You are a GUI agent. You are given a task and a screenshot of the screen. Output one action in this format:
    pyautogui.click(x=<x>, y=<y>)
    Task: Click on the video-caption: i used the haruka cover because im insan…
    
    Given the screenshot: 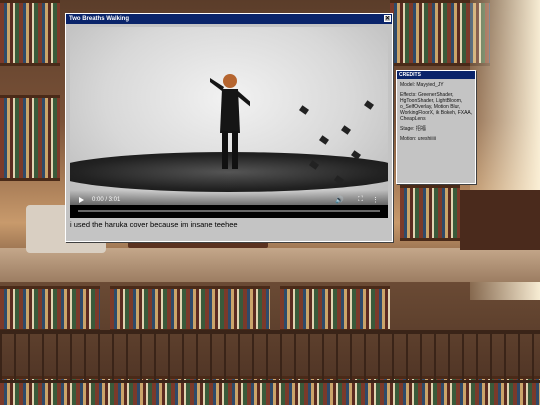 What is the action you would take?
    pyautogui.click(x=154, y=224)
    